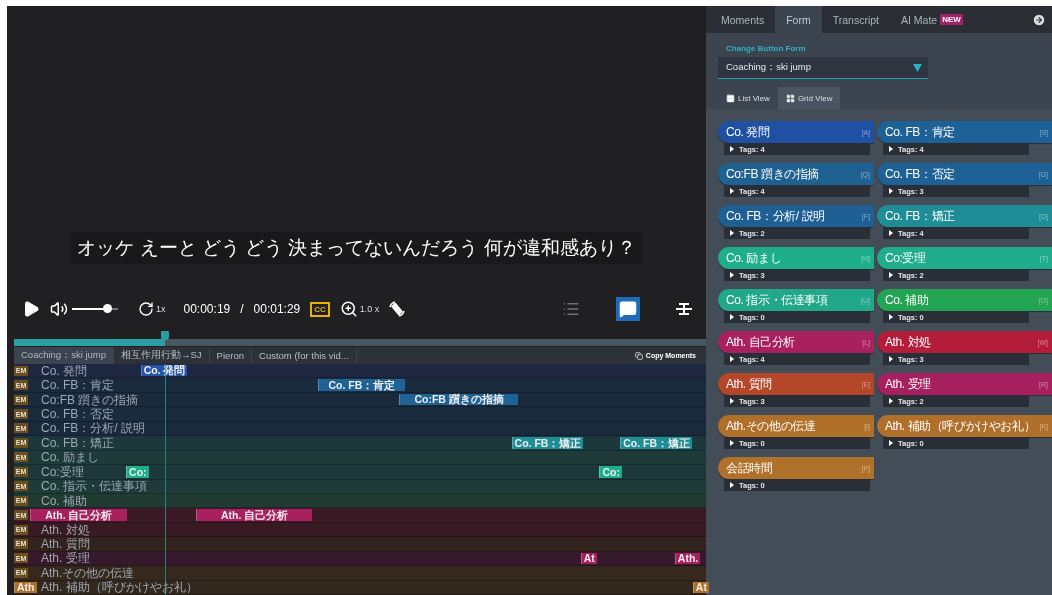 Image resolution: width=1052 pixels, height=595 pixels. Describe the element at coordinates (348, 309) in the screenshot. I see `zoom-in-icon` at that location.